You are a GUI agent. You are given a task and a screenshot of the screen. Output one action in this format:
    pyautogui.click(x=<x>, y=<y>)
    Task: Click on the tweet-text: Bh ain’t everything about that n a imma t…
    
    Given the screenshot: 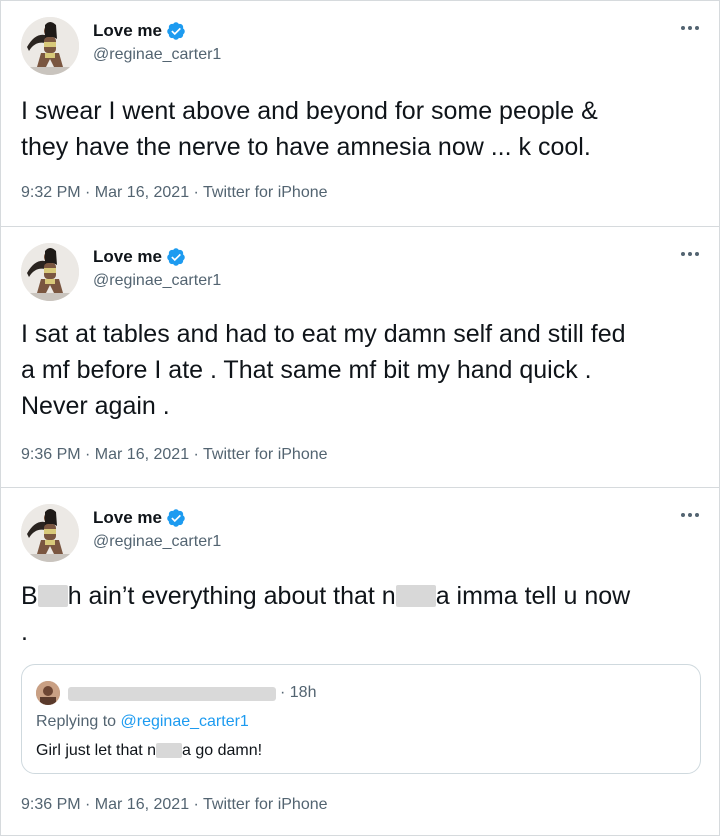 What is the action you would take?
    pyautogui.click(x=361, y=614)
    